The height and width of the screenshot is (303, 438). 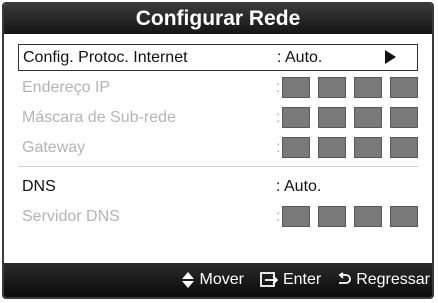 What do you see at coordinates (66, 87) in the screenshot?
I see `row-label: Endereço IP` at bounding box center [66, 87].